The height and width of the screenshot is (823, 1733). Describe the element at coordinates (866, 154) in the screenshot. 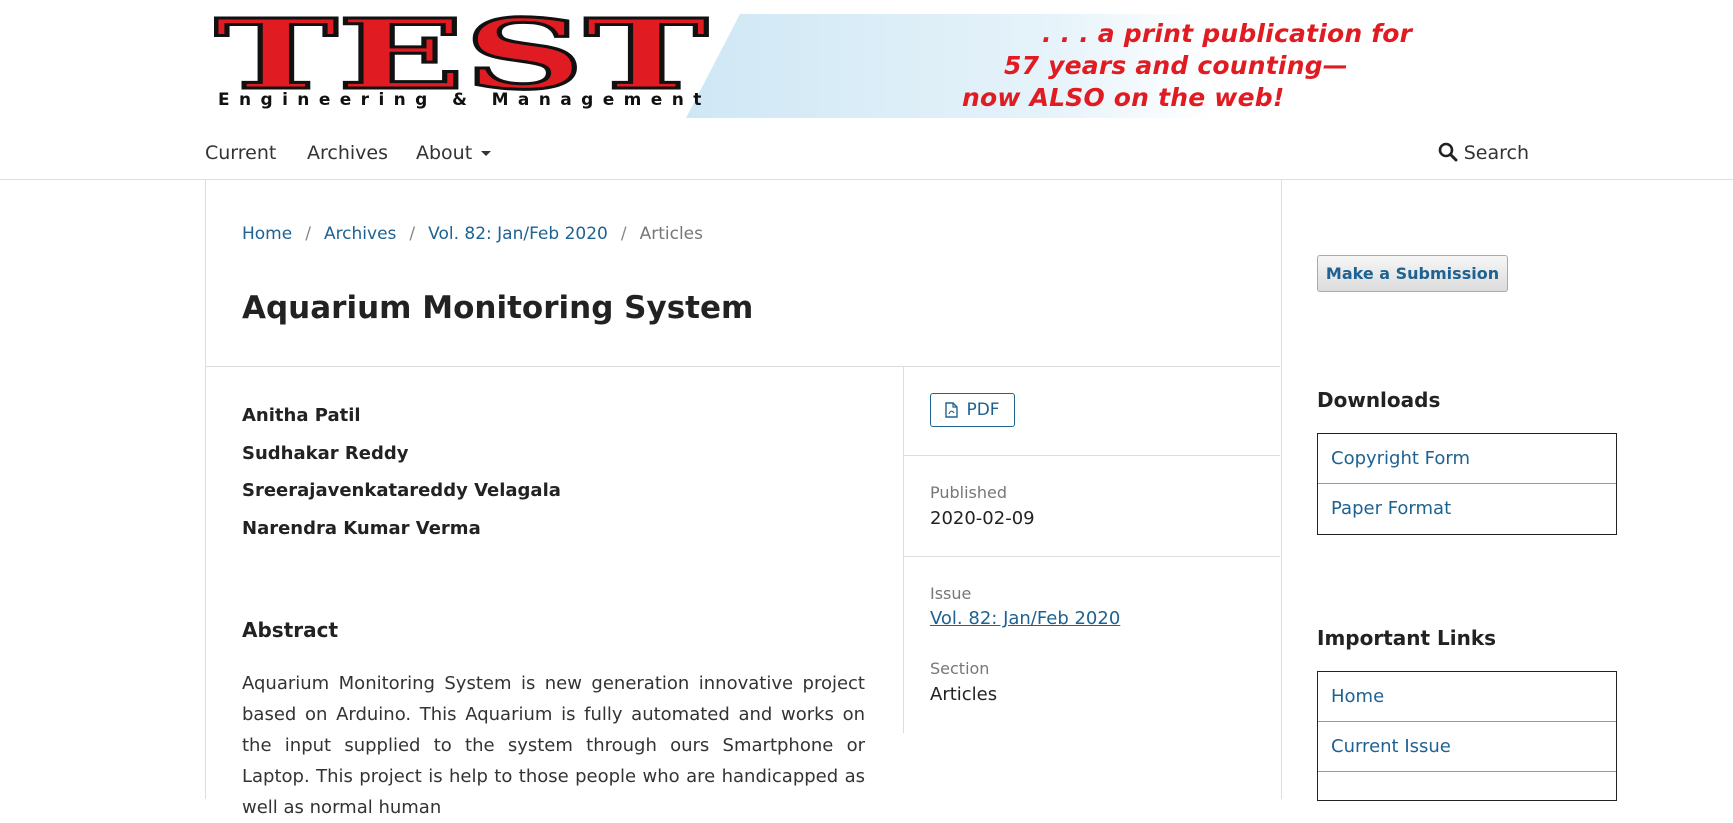

I see `main-nav: Current Archives About Search` at that location.